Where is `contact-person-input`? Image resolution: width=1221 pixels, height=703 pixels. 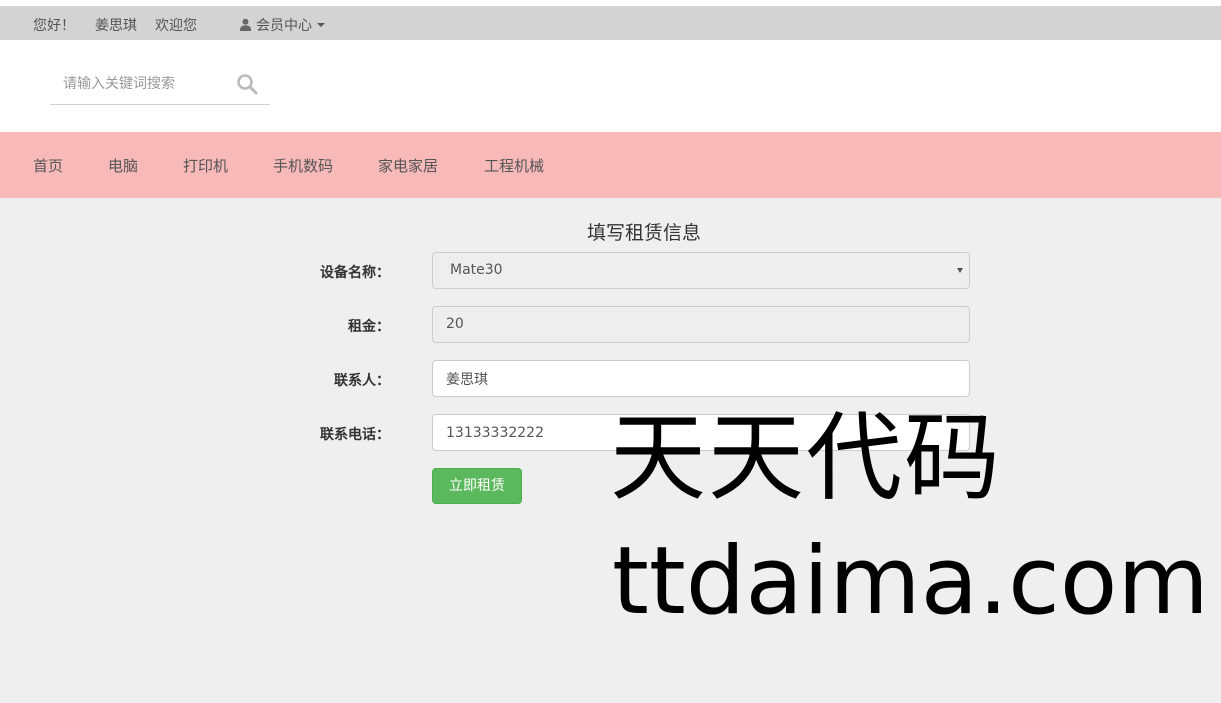 contact-person-input is located at coordinates (701, 378).